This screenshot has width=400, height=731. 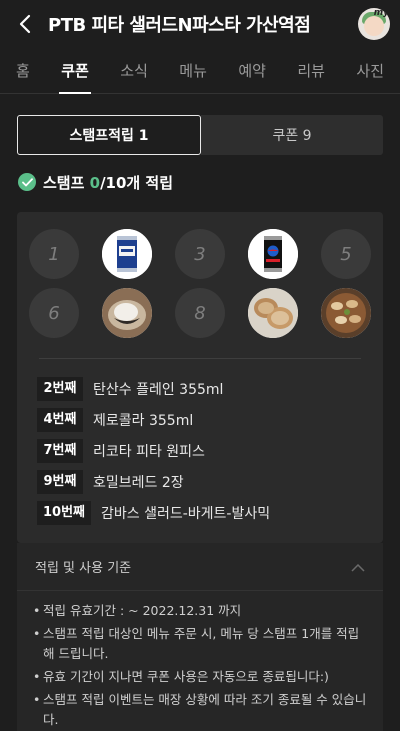 What do you see at coordinates (370, 71) in the screenshot?
I see `tab-photos: 사진` at bounding box center [370, 71].